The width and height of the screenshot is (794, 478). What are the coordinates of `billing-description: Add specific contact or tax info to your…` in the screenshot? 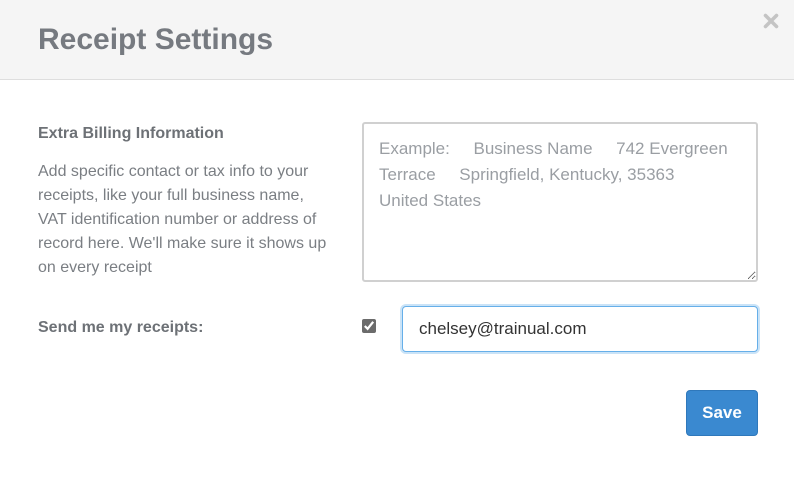 It's located at (182, 219).